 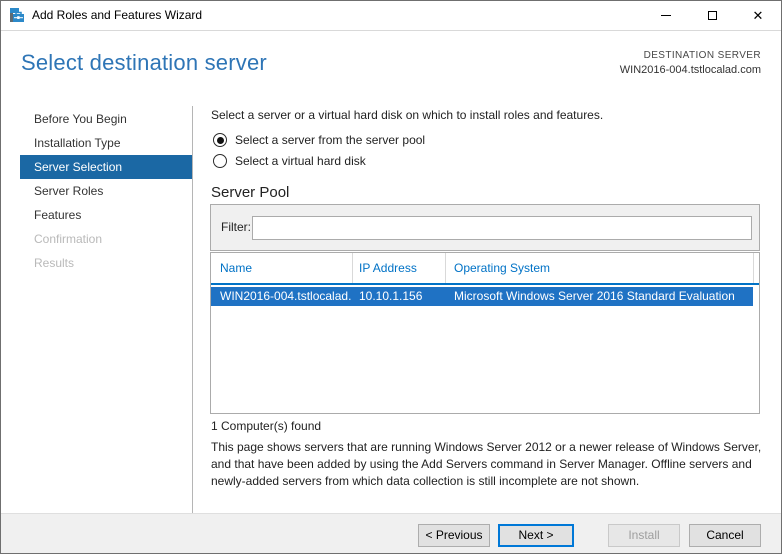 I want to click on filter-panel: Filter:, so click(x=485, y=227).